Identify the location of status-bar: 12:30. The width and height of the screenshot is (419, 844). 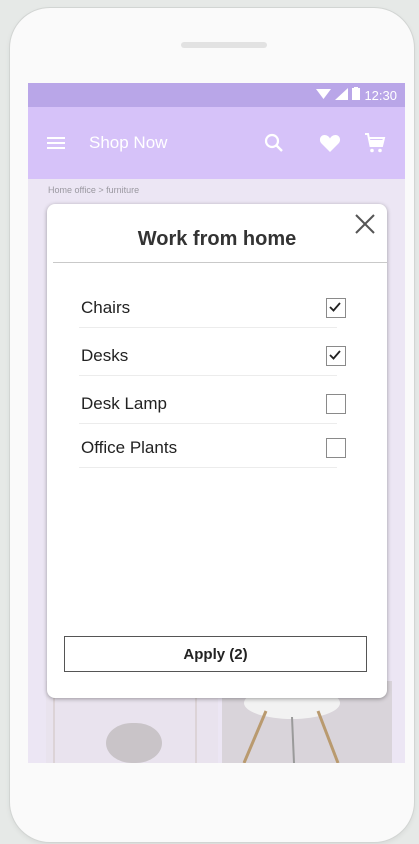
(216, 95).